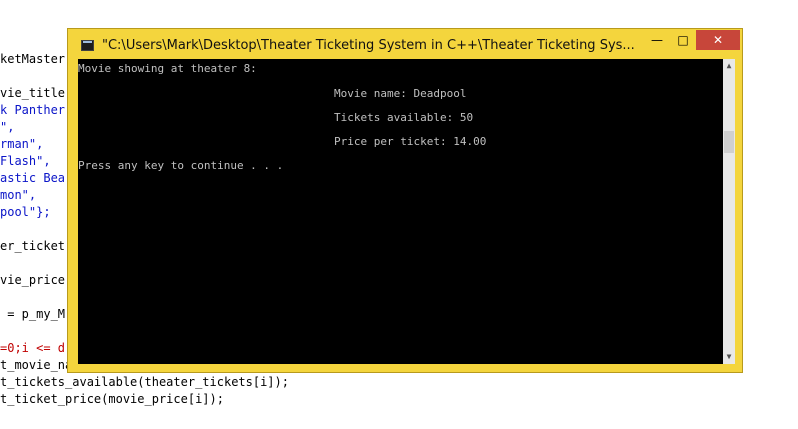  Describe the element at coordinates (729, 357) in the screenshot. I see `scroll-down-icon: ▼` at that location.